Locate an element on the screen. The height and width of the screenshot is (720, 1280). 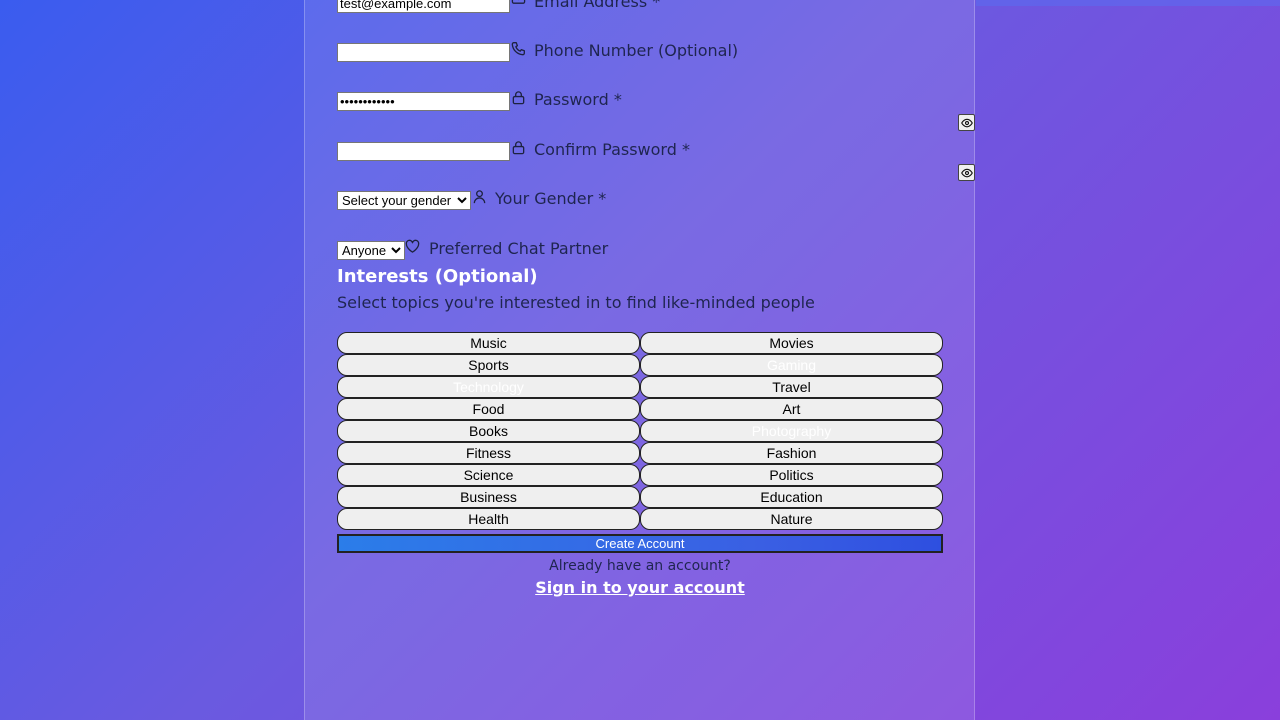
create-account-button: Create Account is located at coordinates (640, 543).